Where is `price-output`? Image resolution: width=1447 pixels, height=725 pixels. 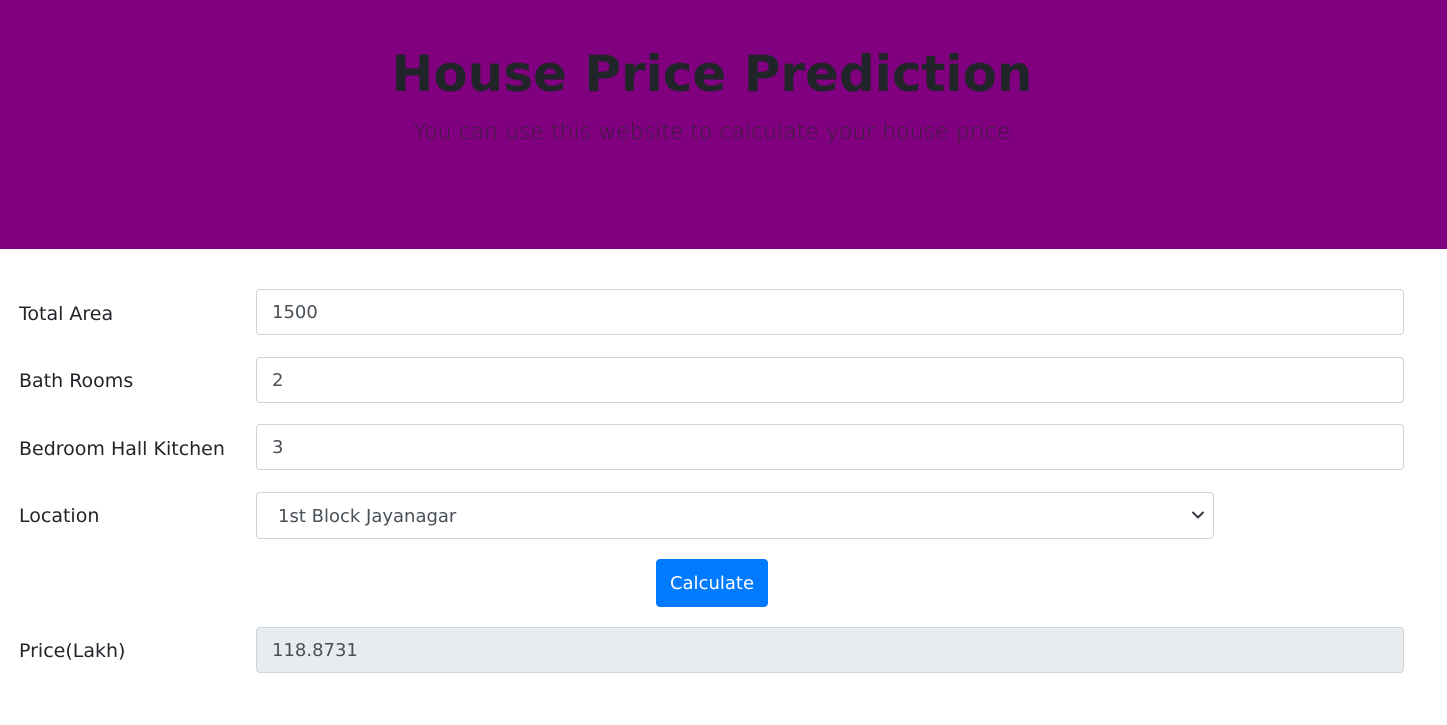 price-output is located at coordinates (830, 650).